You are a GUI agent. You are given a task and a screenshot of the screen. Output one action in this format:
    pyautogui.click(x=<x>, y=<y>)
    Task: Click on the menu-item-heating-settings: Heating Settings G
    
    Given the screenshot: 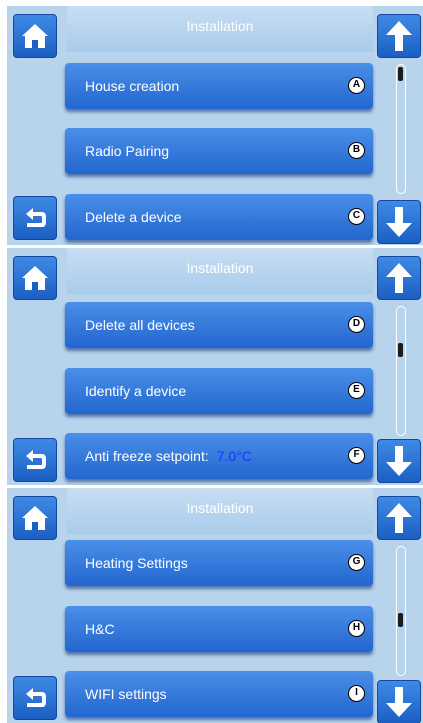 What is the action you would take?
    pyautogui.click(x=219, y=563)
    